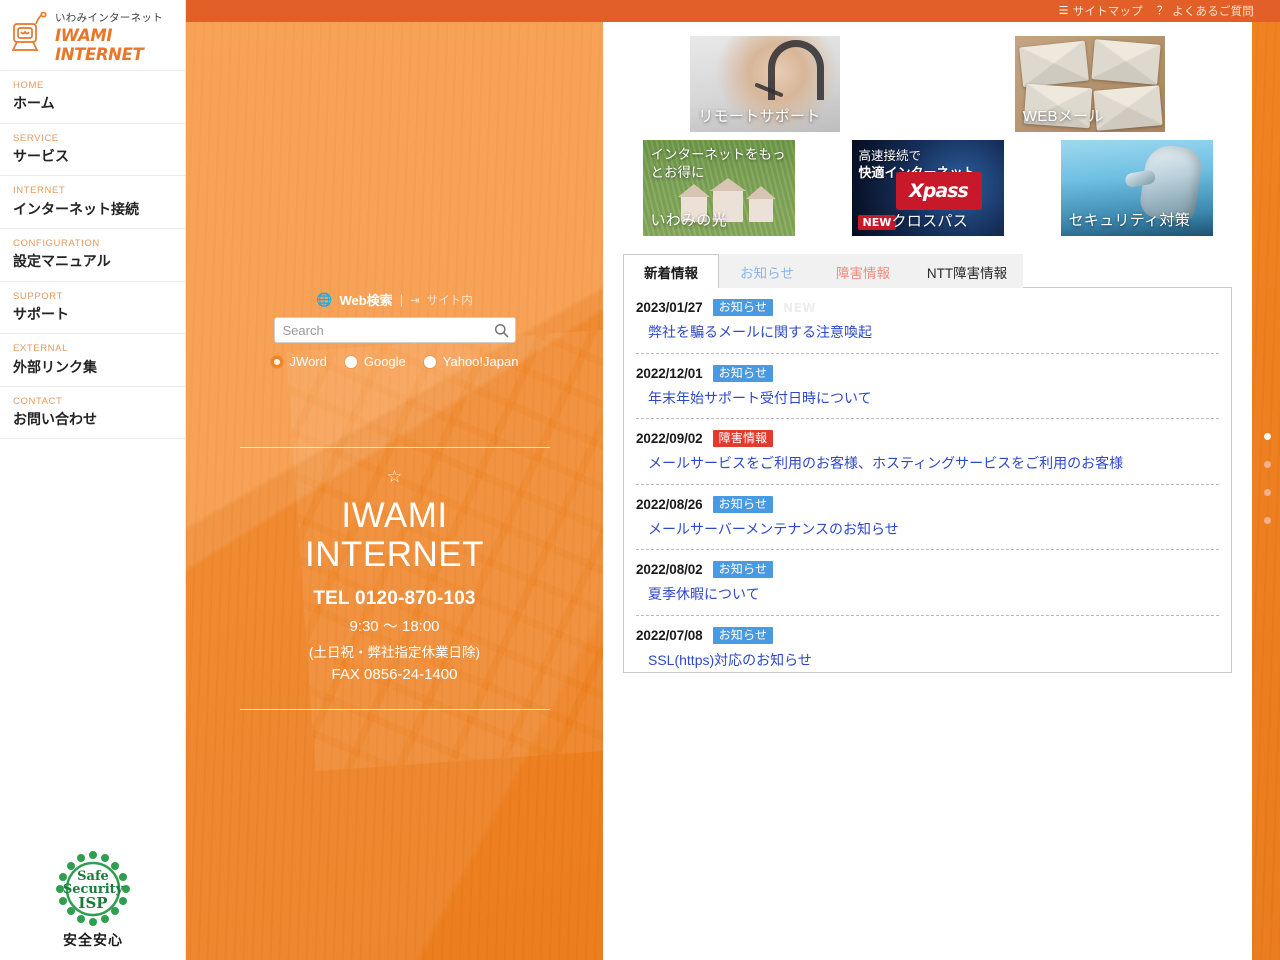  I want to click on radio-yahoojapan, so click(429, 361).